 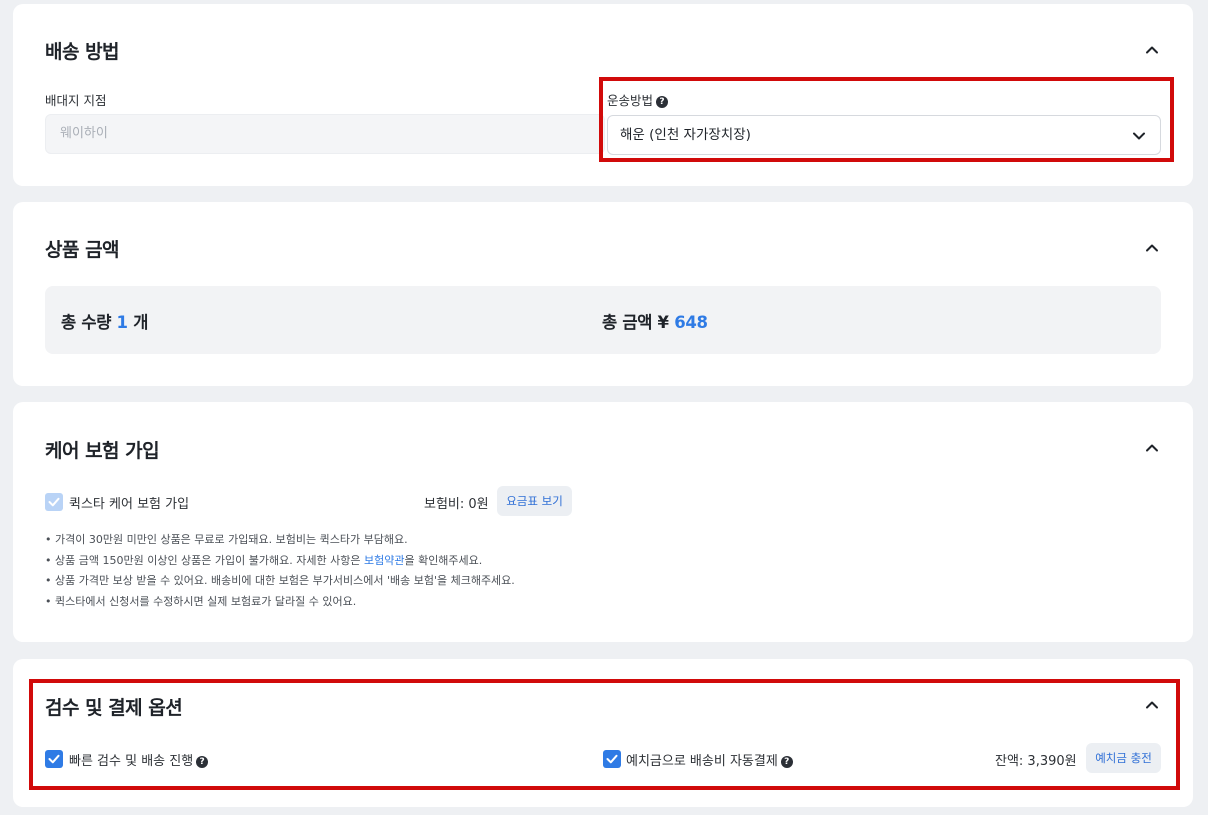 I want to click on total-amount: 총 금액 ¥ 648, so click(x=655, y=321).